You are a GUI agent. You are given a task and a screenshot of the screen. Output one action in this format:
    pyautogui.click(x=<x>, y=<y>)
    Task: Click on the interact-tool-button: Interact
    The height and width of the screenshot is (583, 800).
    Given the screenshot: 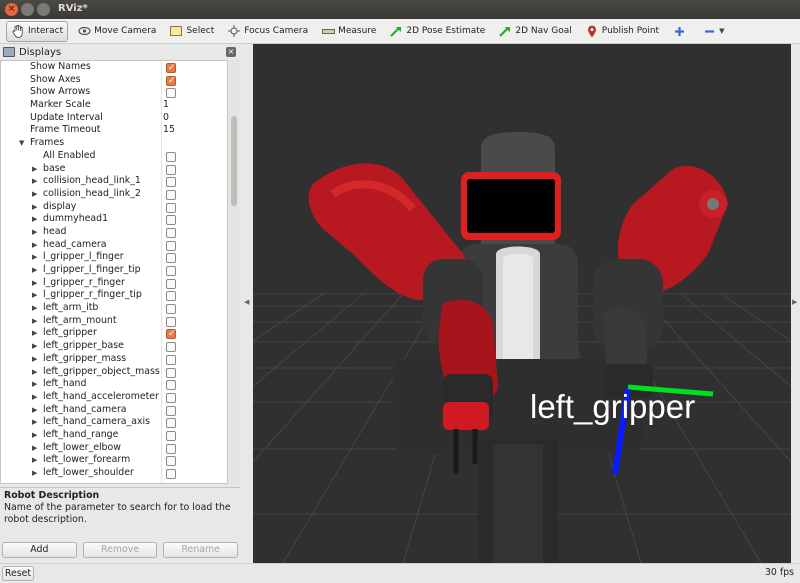 What is the action you would take?
    pyautogui.click(x=37, y=31)
    